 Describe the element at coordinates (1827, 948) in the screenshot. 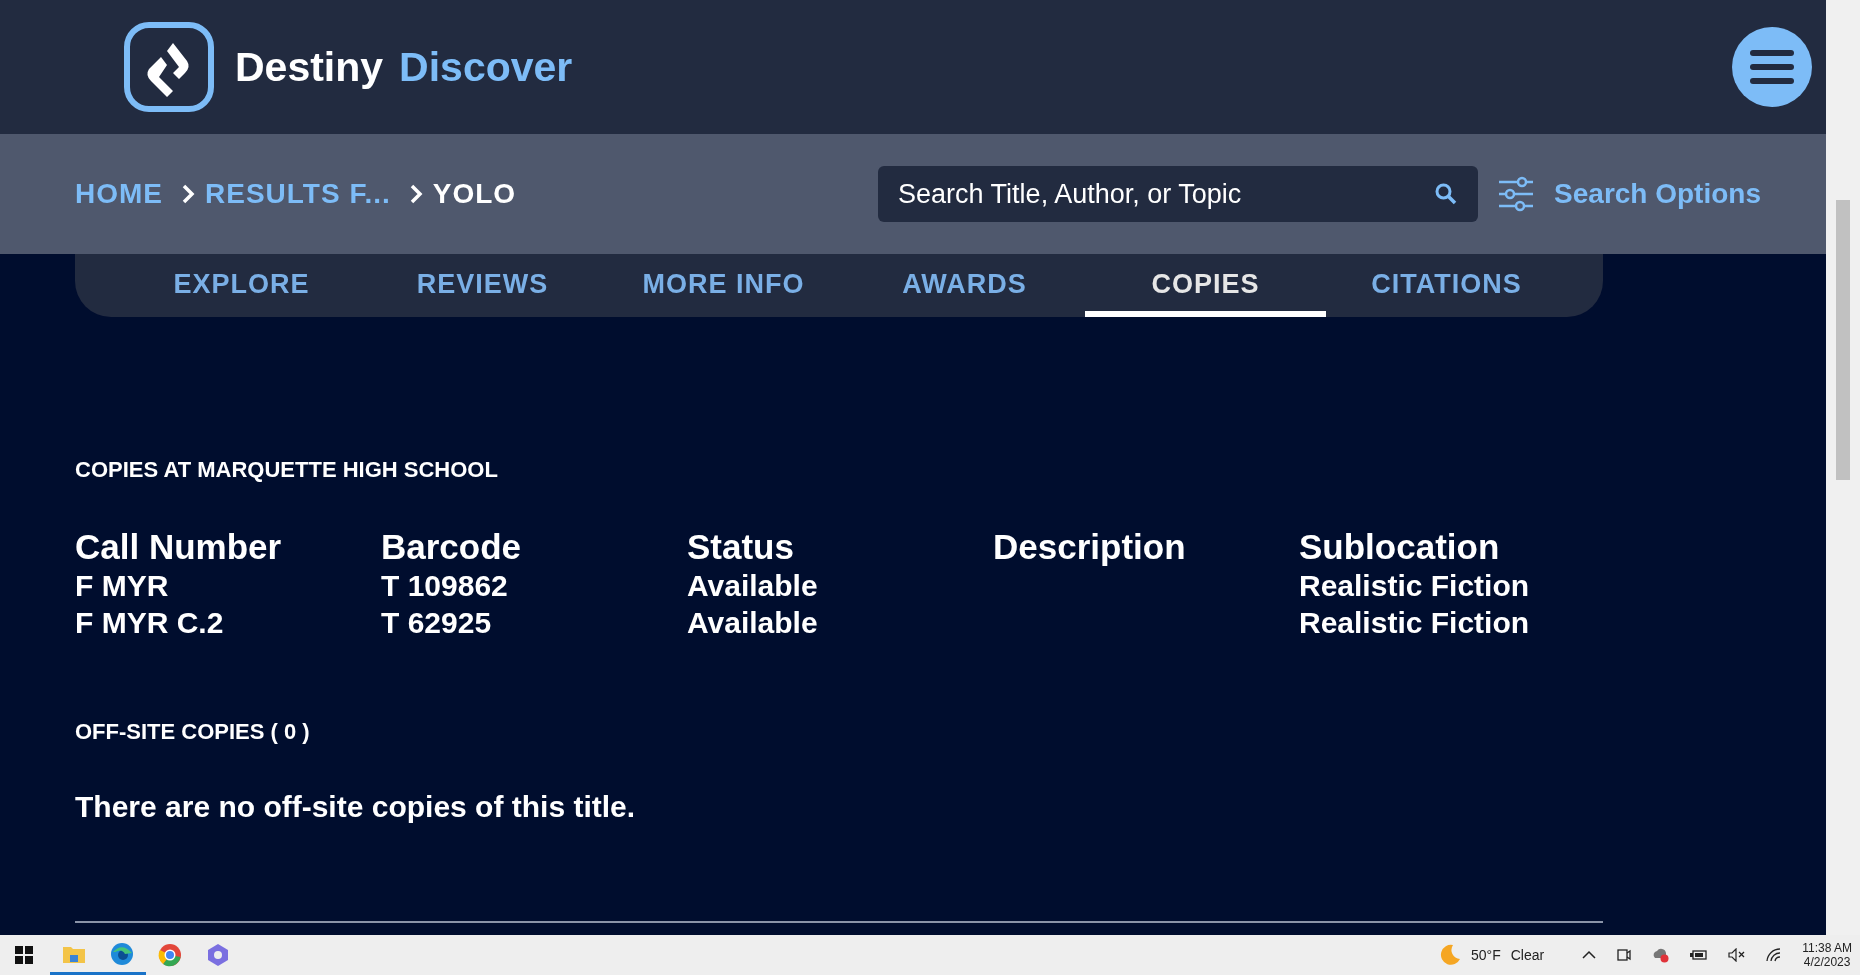

I see `clock-time: 11:38 AM` at that location.